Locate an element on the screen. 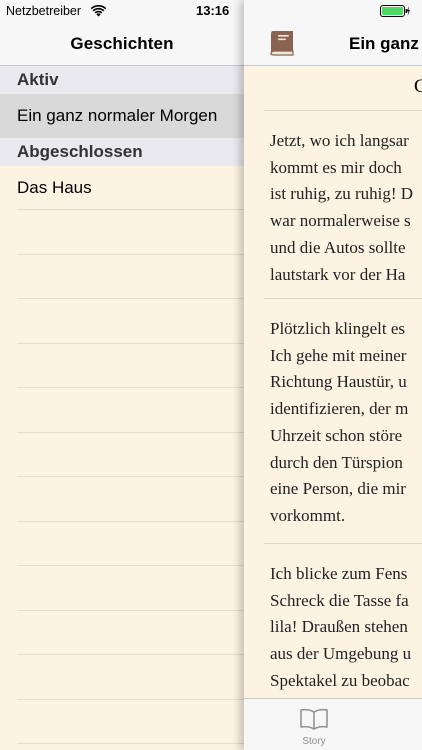  detail-title: Ein ganz is located at coordinates (384, 43).